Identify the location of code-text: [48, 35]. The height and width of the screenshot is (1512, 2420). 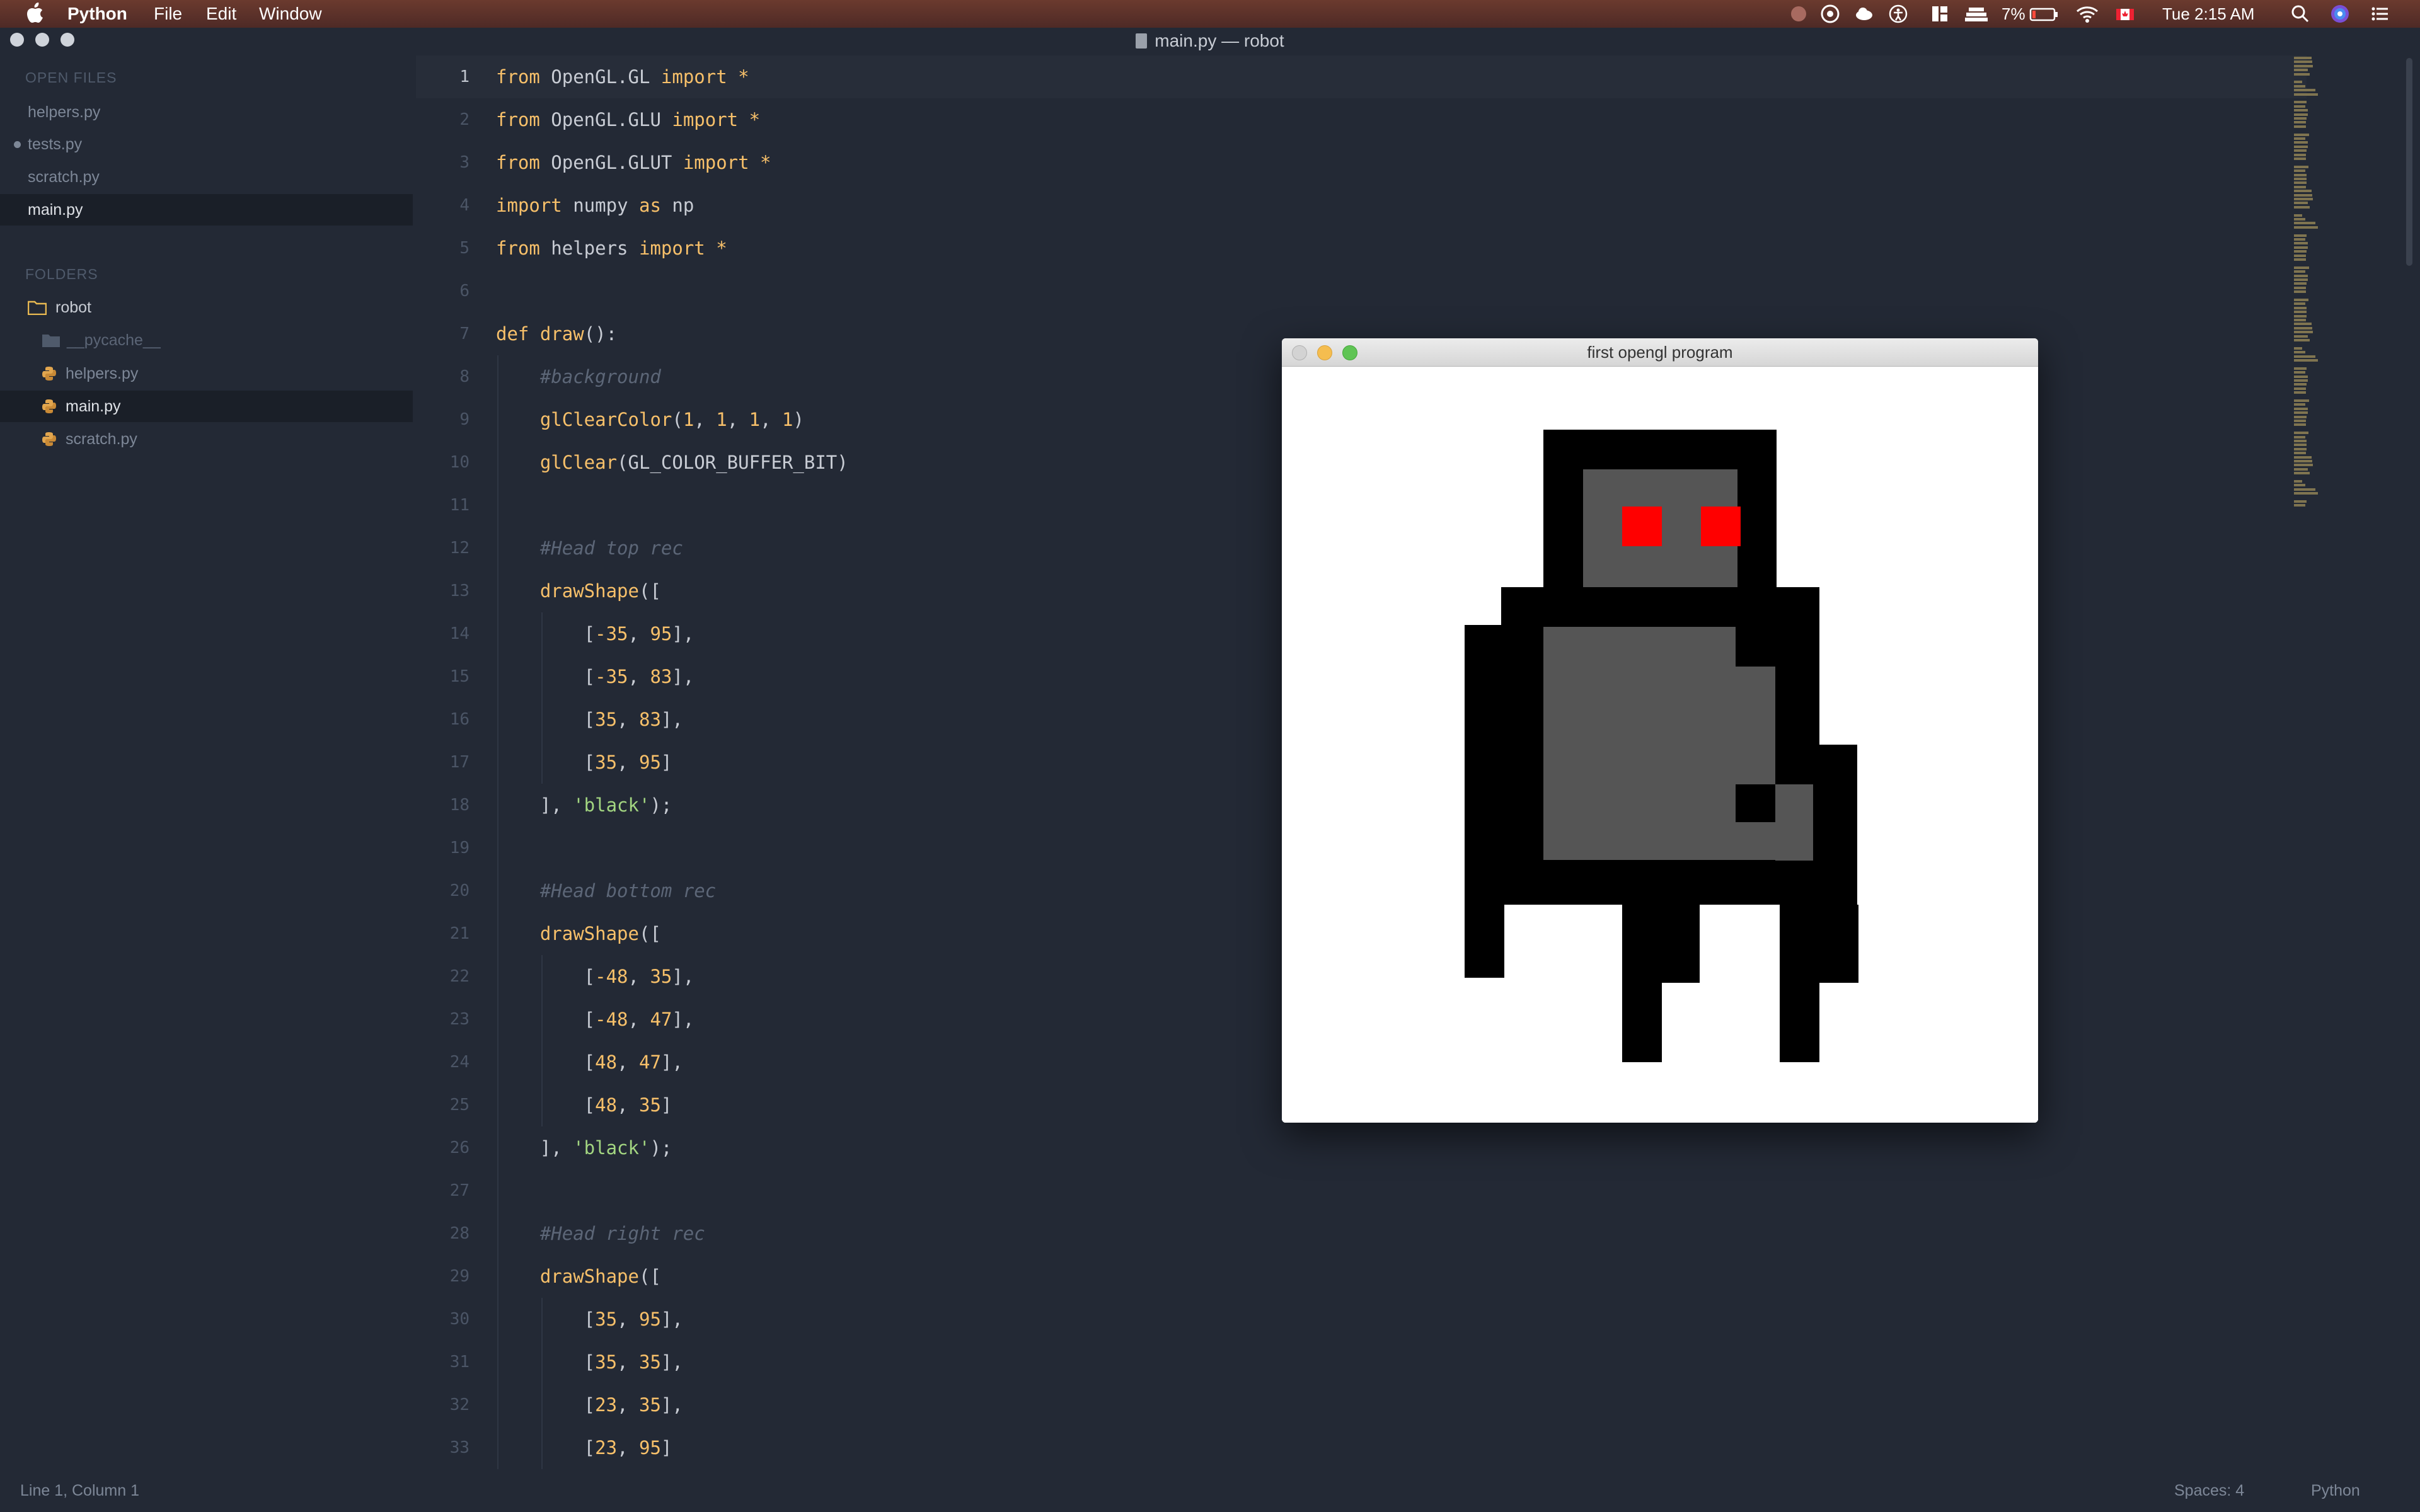
(584, 1105).